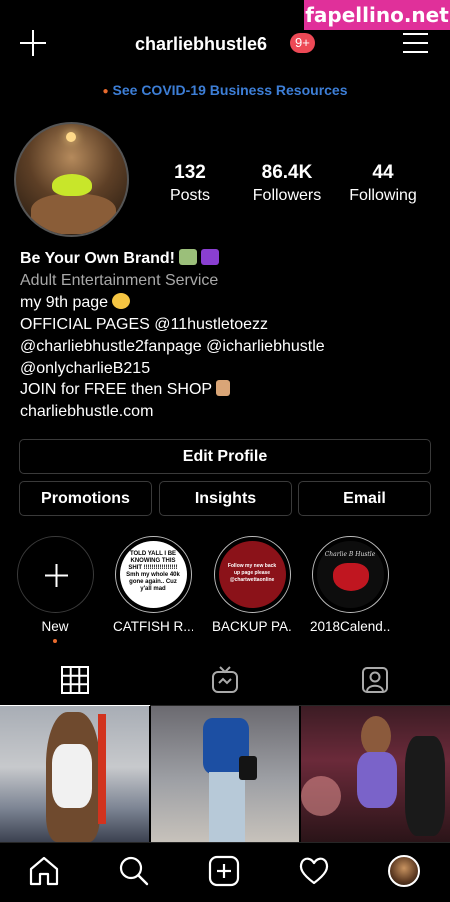 The width and height of the screenshot is (450, 902). What do you see at coordinates (377, 780) in the screenshot?
I see `post-dress` at bounding box center [377, 780].